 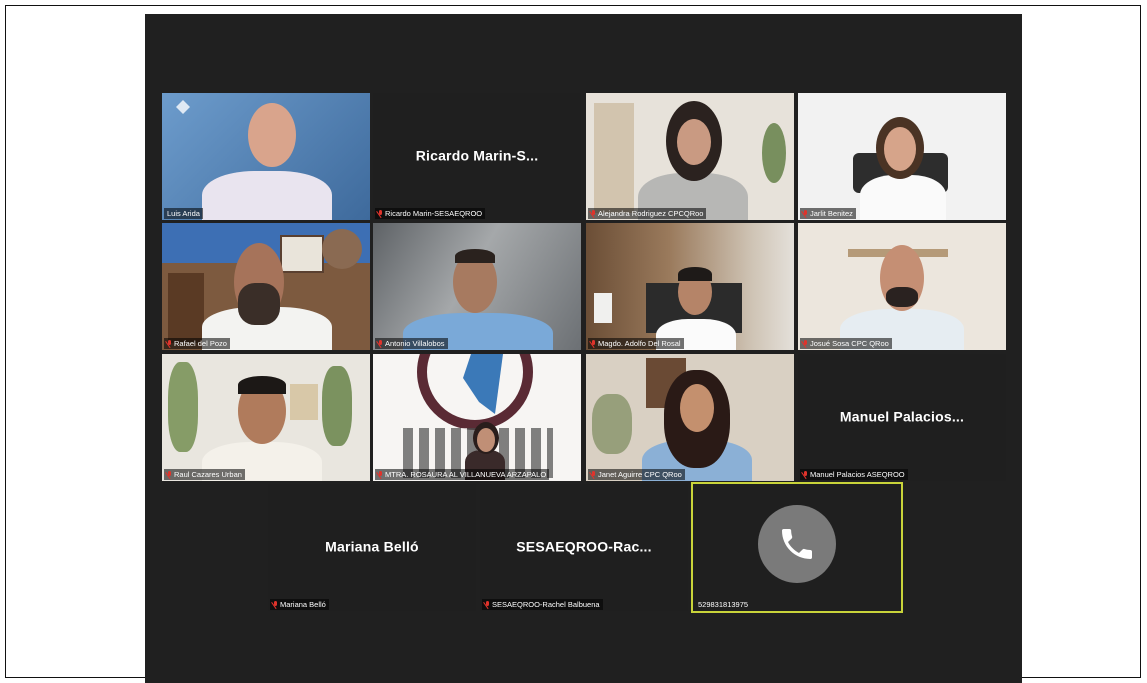 I want to click on participant-name-label: Luis Arida, so click(x=183, y=213).